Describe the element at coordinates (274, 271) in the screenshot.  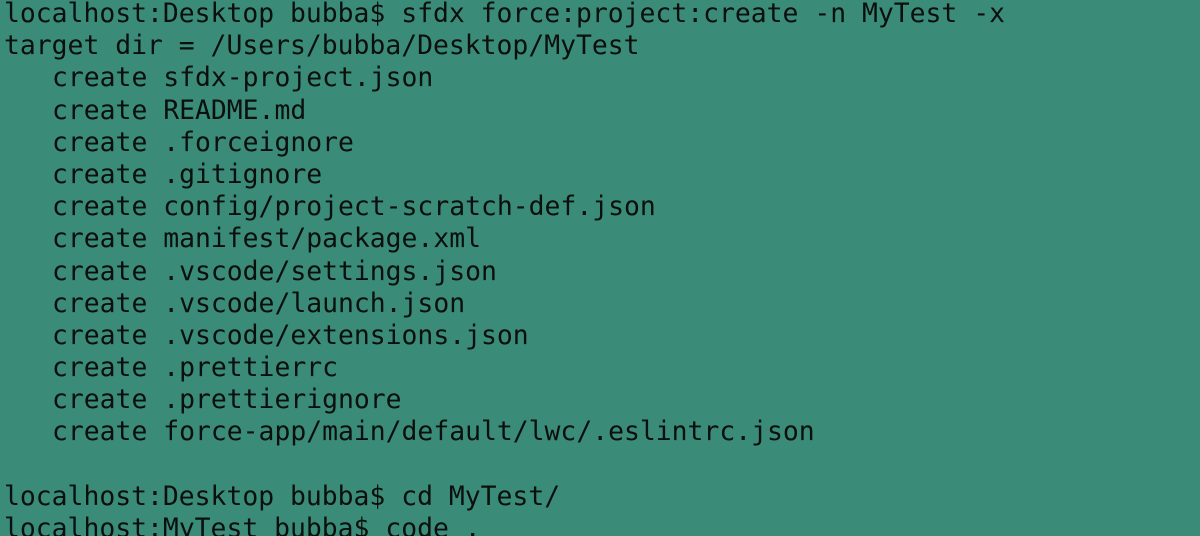
I see `output-line: create .vscode/settings.json` at that location.